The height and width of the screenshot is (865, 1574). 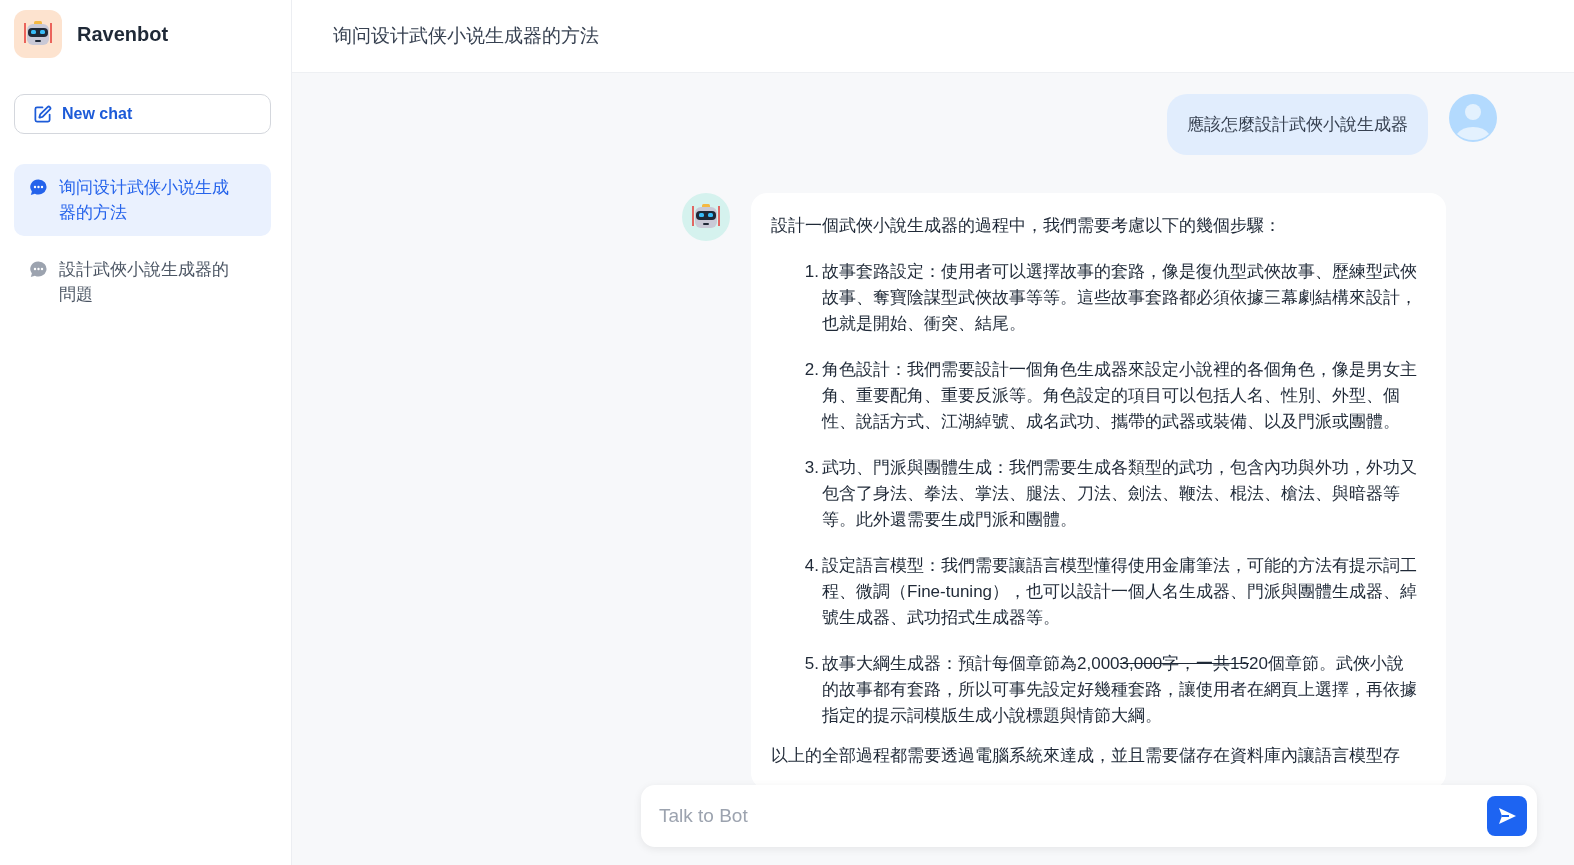 What do you see at coordinates (1120, 298) in the screenshot?
I see `list-item-text: 故事套路設定：使用者可以選擇故事的套路，像是復仇型武俠故事、歷練型武俠故事、奪寶陰謀型武俠故事等等。這些故事套路都必須依據三幕劇結構來設計，也就是開始、衝突、結尾。` at bounding box center [1120, 298].